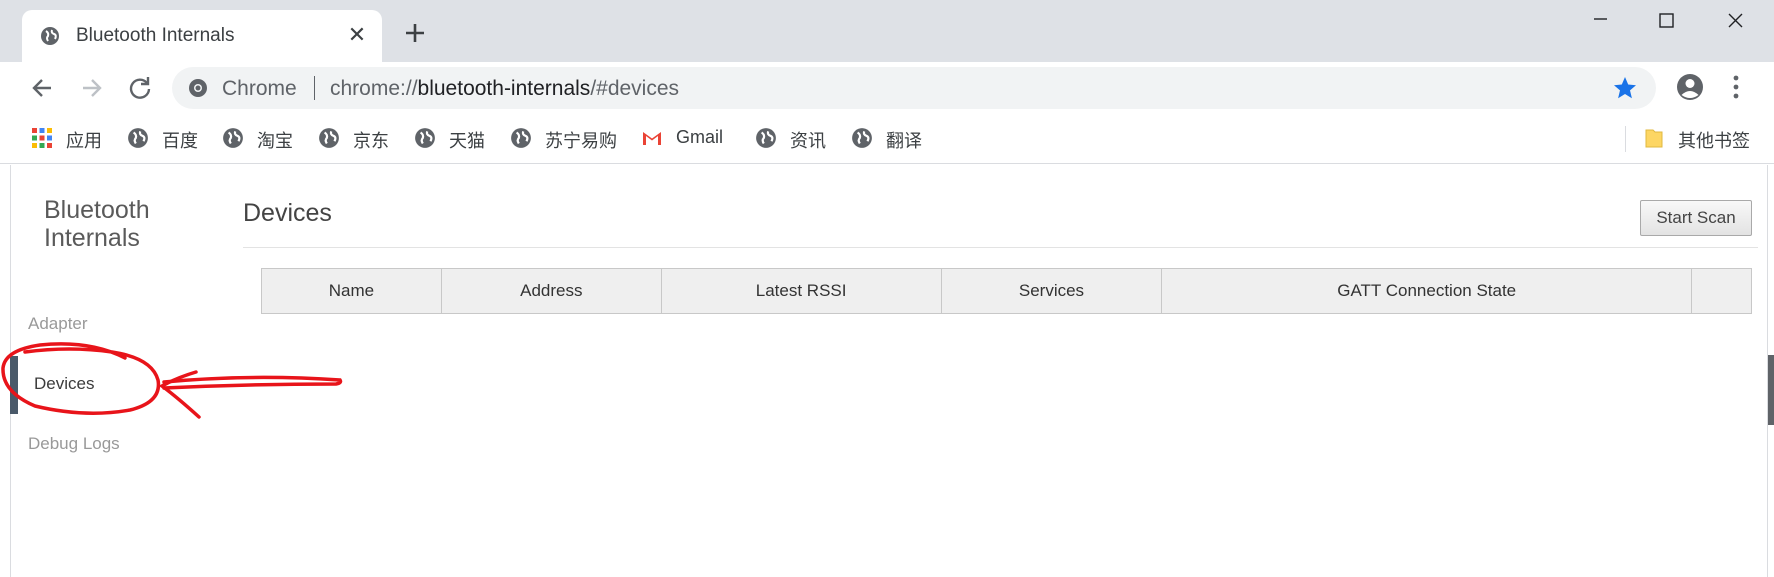 This screenshot has height=577, width=1774. What do you see at coordinates (581, 141) in the screenshot?
I see `bookmark-label: 苏宁易购` at bounding box center [581, 141].